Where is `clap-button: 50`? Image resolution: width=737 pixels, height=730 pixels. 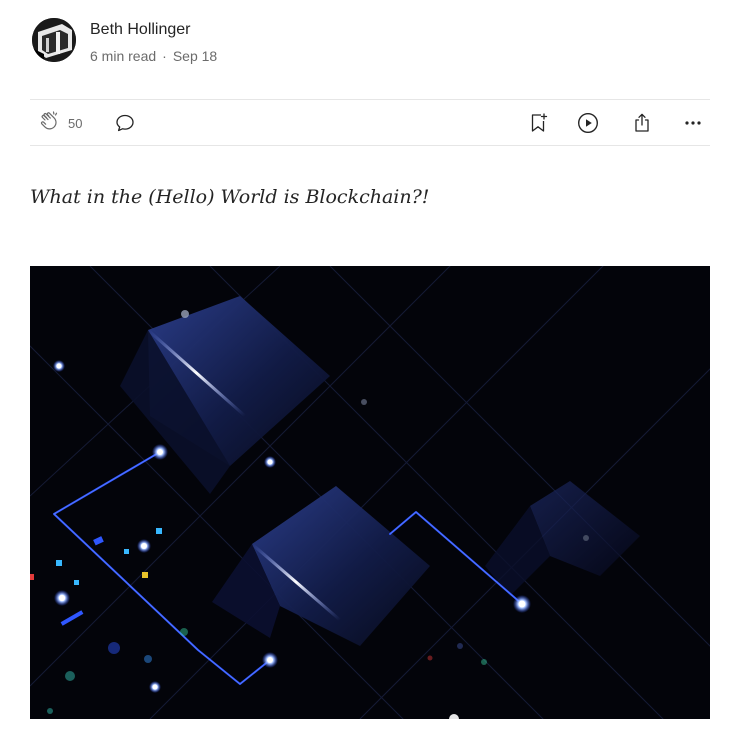 clap-button: 50 is located at coordinates (60, 122).